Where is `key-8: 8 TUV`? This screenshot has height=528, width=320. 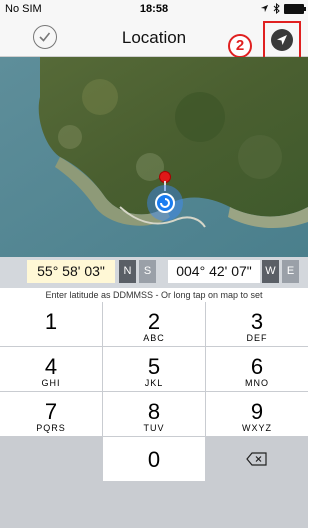 key-8: 8 TUV is located at coordinates (154, 414).